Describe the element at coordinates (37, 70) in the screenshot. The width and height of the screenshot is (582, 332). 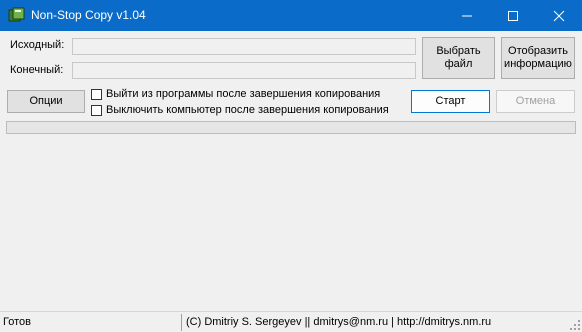
I see `destination-label: Конечный:` at that location.